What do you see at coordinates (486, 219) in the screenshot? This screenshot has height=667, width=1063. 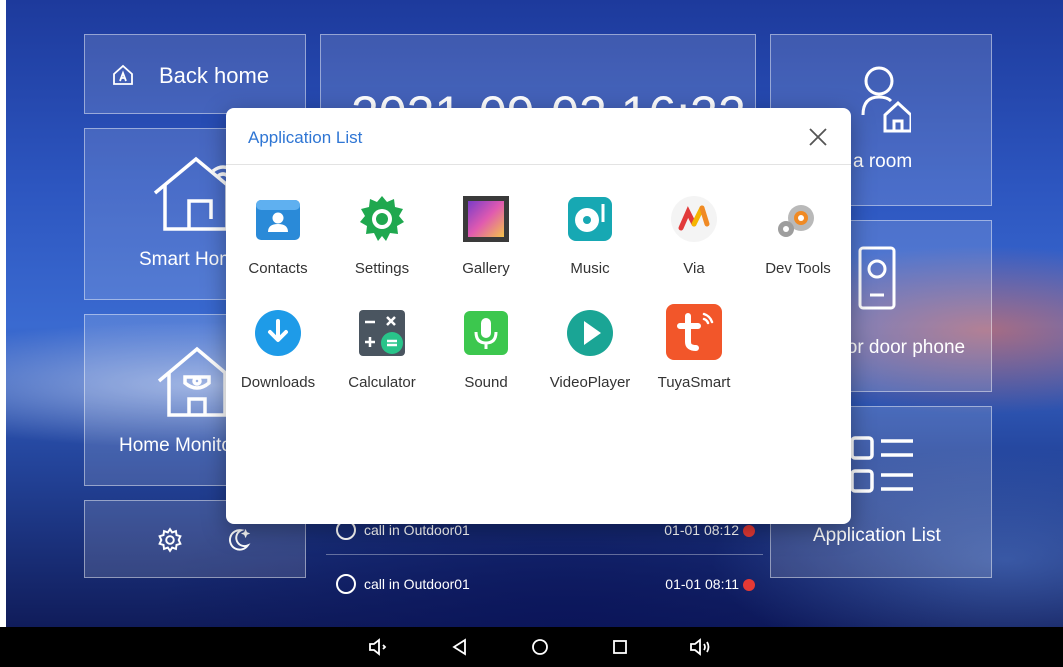 I see `gallery-icon` at bounding box center [486, 219].